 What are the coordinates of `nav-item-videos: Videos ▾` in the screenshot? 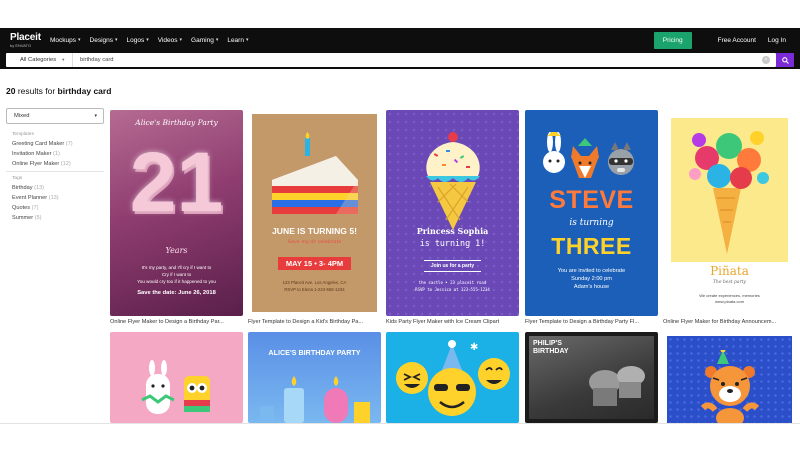 It's located at (170, 40).